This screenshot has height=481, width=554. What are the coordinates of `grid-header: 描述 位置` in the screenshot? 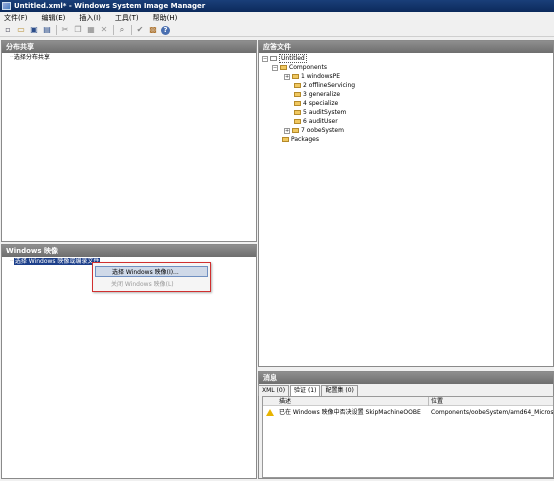 It's located at (408, 401).